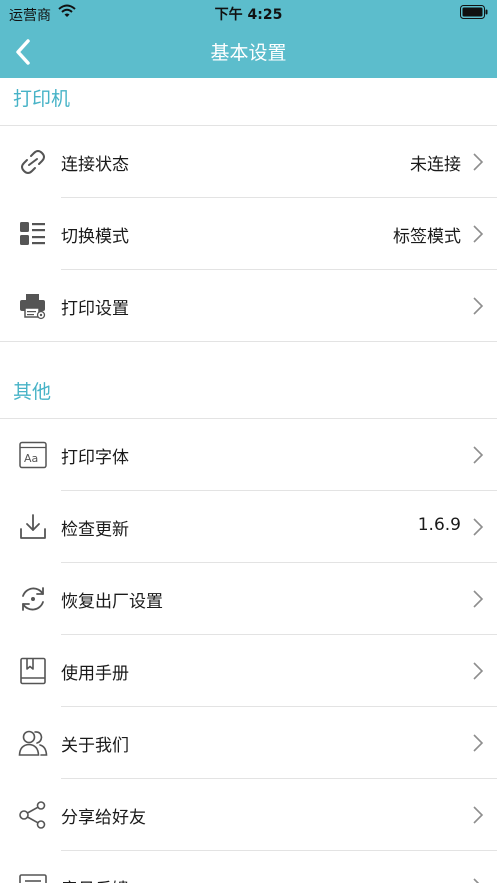 This screenshot has height=883, width=497. I want to click on row-switch-mode: 切换模式 标签模式, so click(248, 234).